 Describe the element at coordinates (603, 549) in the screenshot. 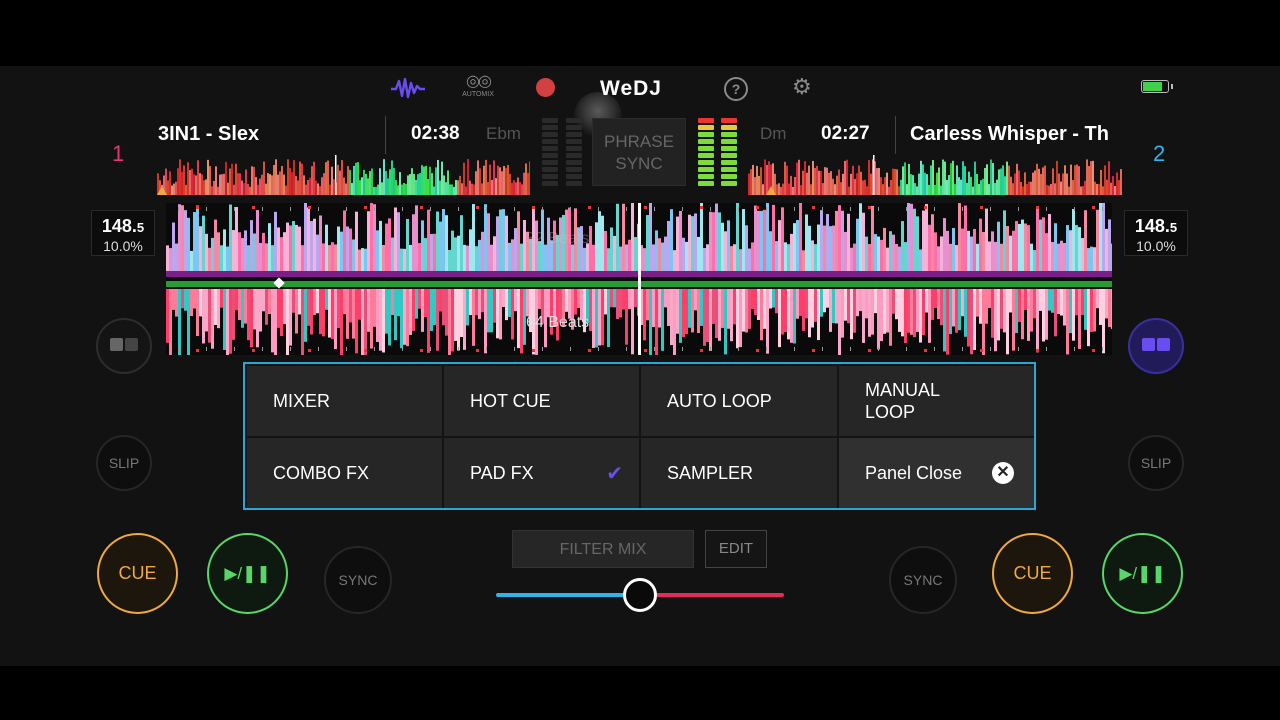

I see `filter-mix-button: FILTER MIX` at that location.